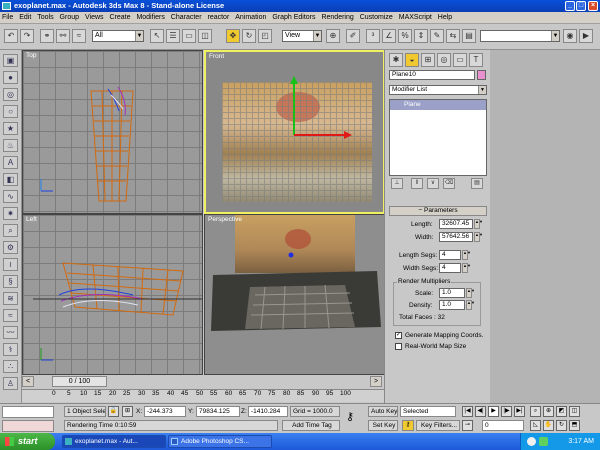 The height and width of the screenshot is (450, 600). What do you see at coordinates (470, 293) in the screenshot?
I see `scale-spinner: ▲▼` at bounding box center [470, 293].